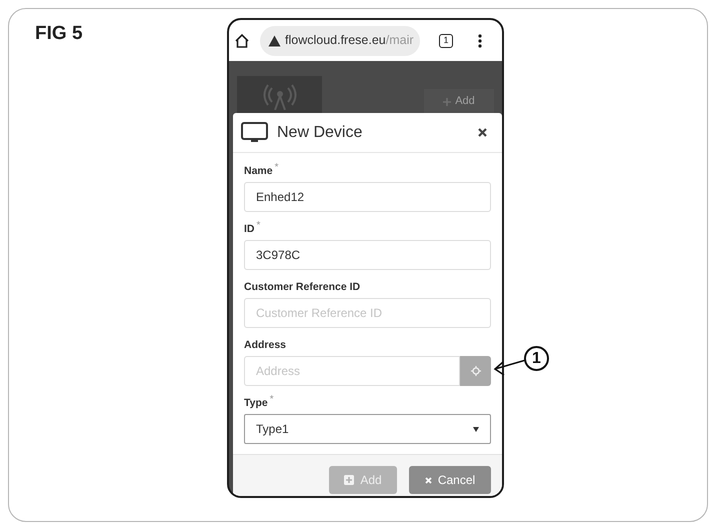 This screenshot has height=531, width=717. I want to click on callout-number: 1, so click(536, 358).